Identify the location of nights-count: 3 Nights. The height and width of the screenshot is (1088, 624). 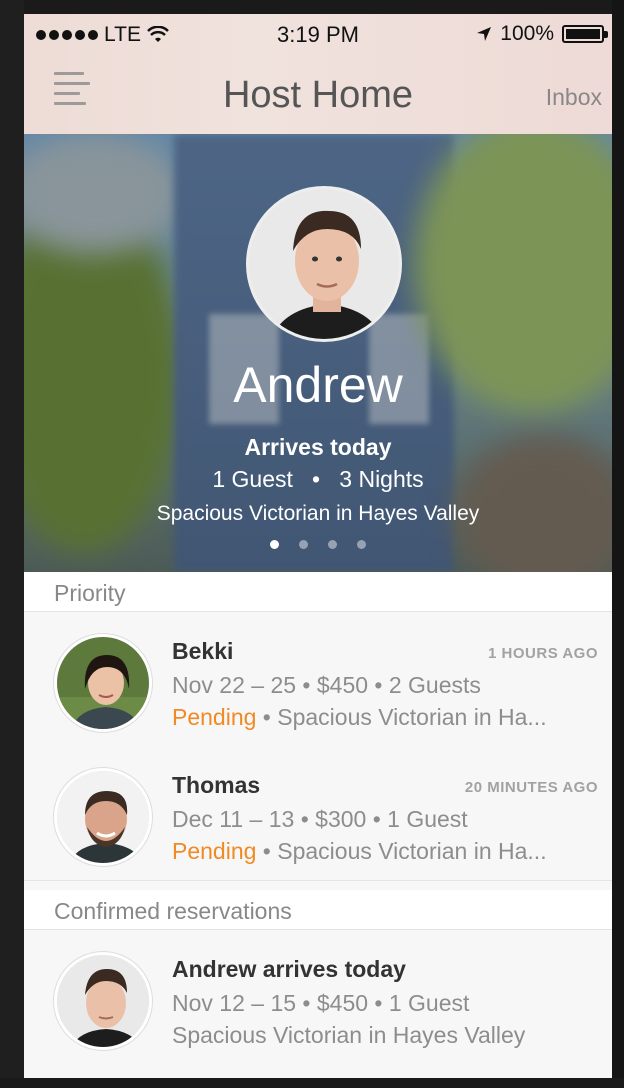
(381, 479).